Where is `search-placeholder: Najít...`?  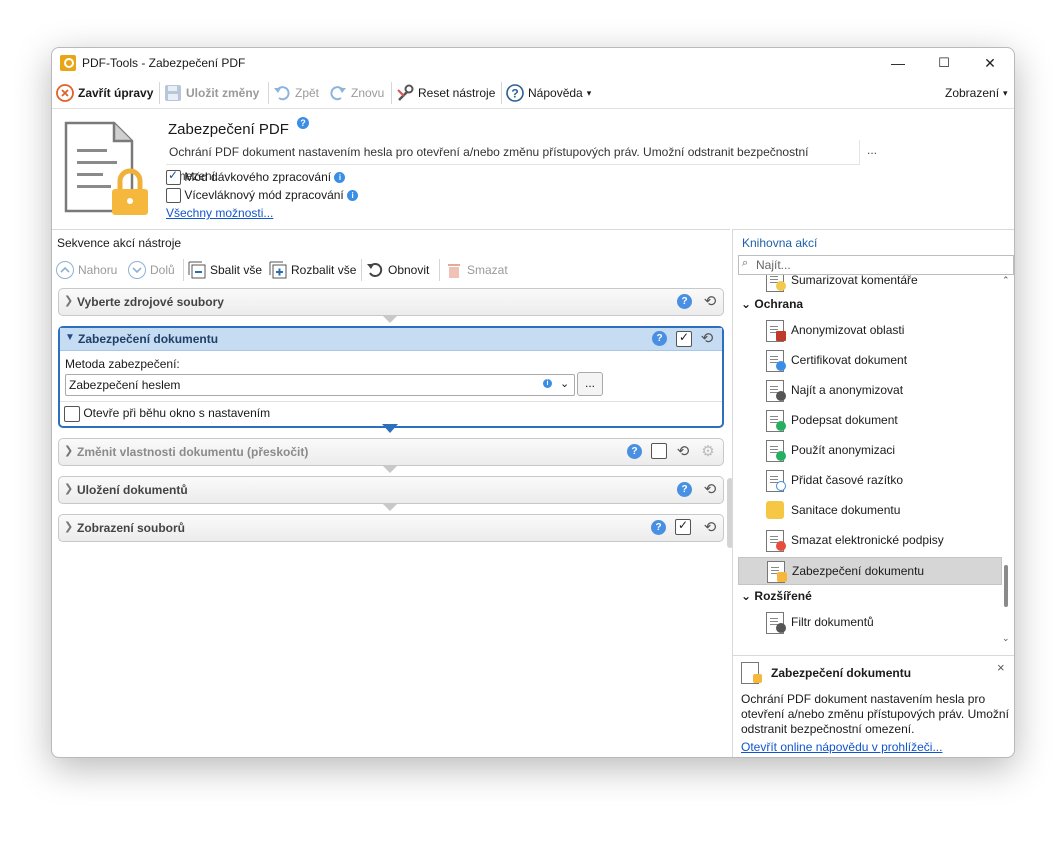
search-placeholder: Najít... is located at coordinates (773, 265).